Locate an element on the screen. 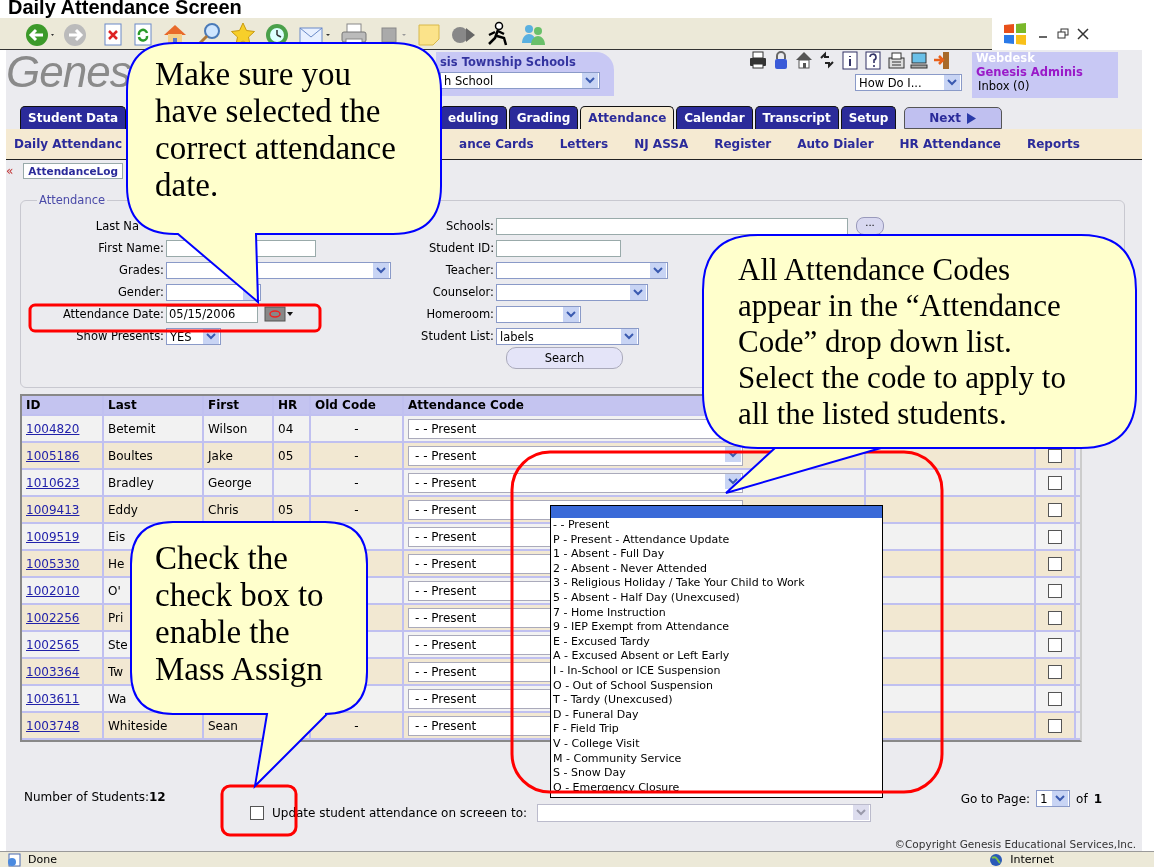 The width and height of the screenshot is (1154, 867). table-cell: 04 is located at coordinates (292, 428).